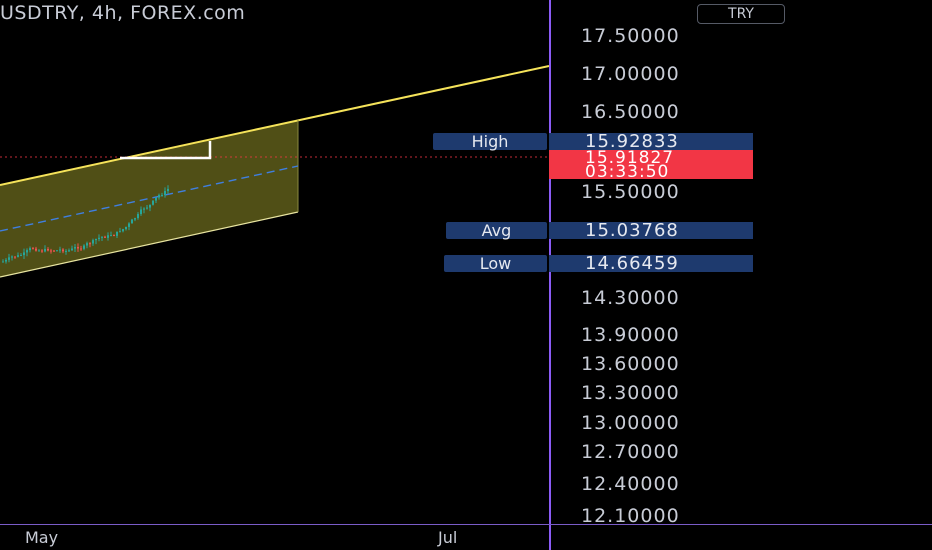 This screenshot has height=550, width=932. I want to click on avg-label: Avg, so click(496, 230).